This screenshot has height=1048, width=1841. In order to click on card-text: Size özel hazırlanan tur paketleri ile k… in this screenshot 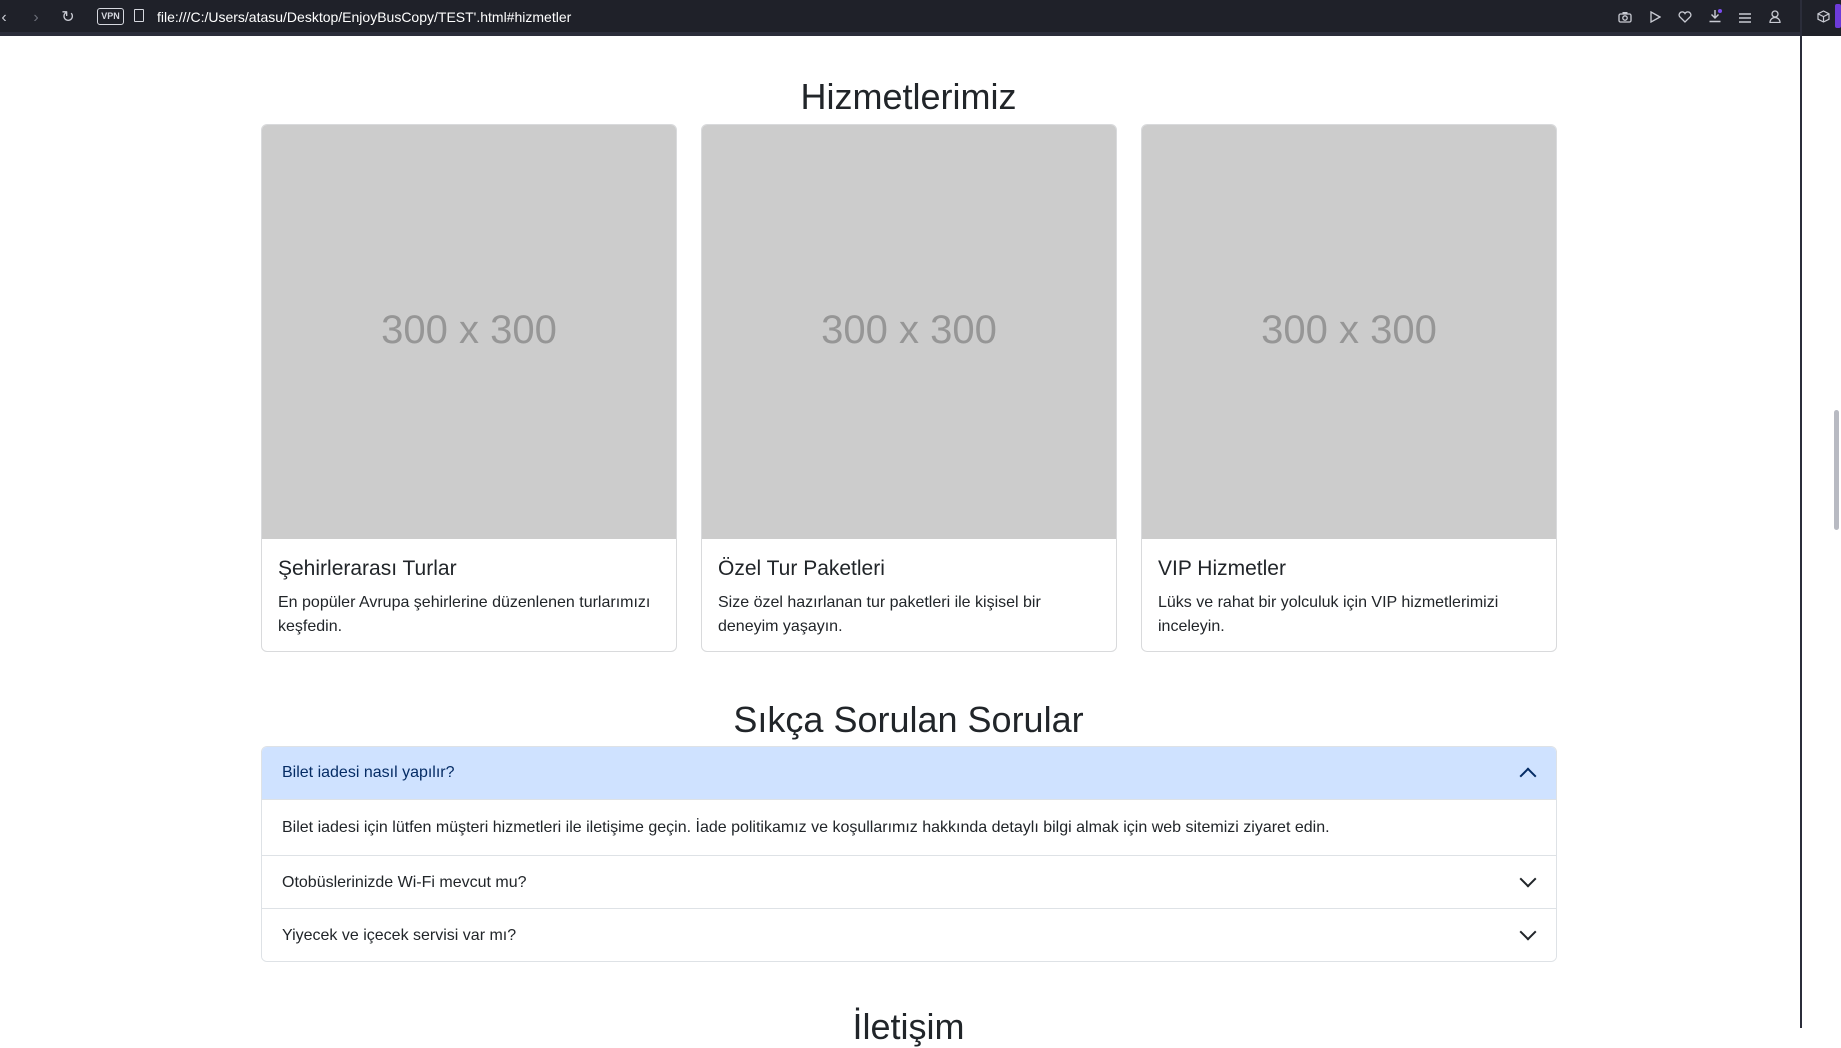, I will do `click(879, 614)`.